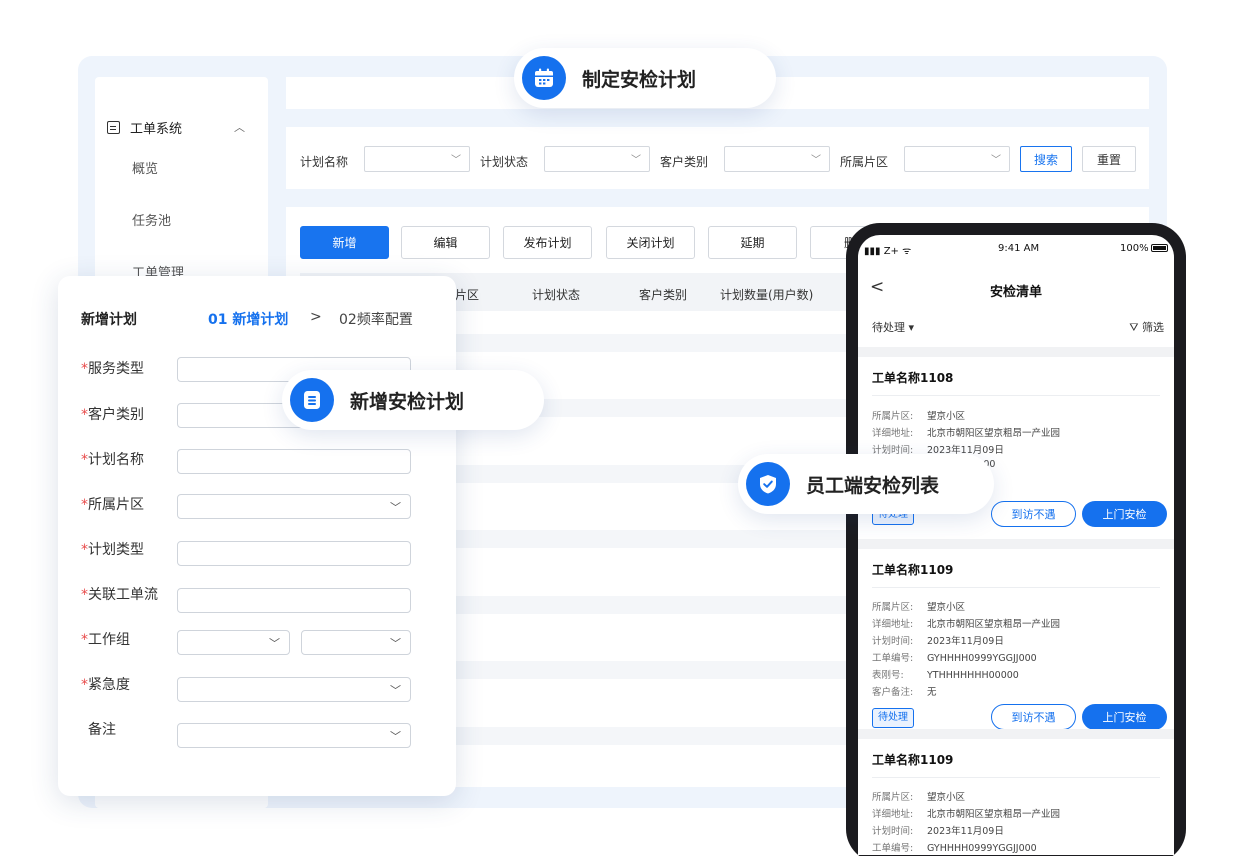 This screenshot has width=1240, height=856. Describe the element at coordinates (105, 685) in the screenshot. I see `field-label-urgency: *紧急度` at that location.